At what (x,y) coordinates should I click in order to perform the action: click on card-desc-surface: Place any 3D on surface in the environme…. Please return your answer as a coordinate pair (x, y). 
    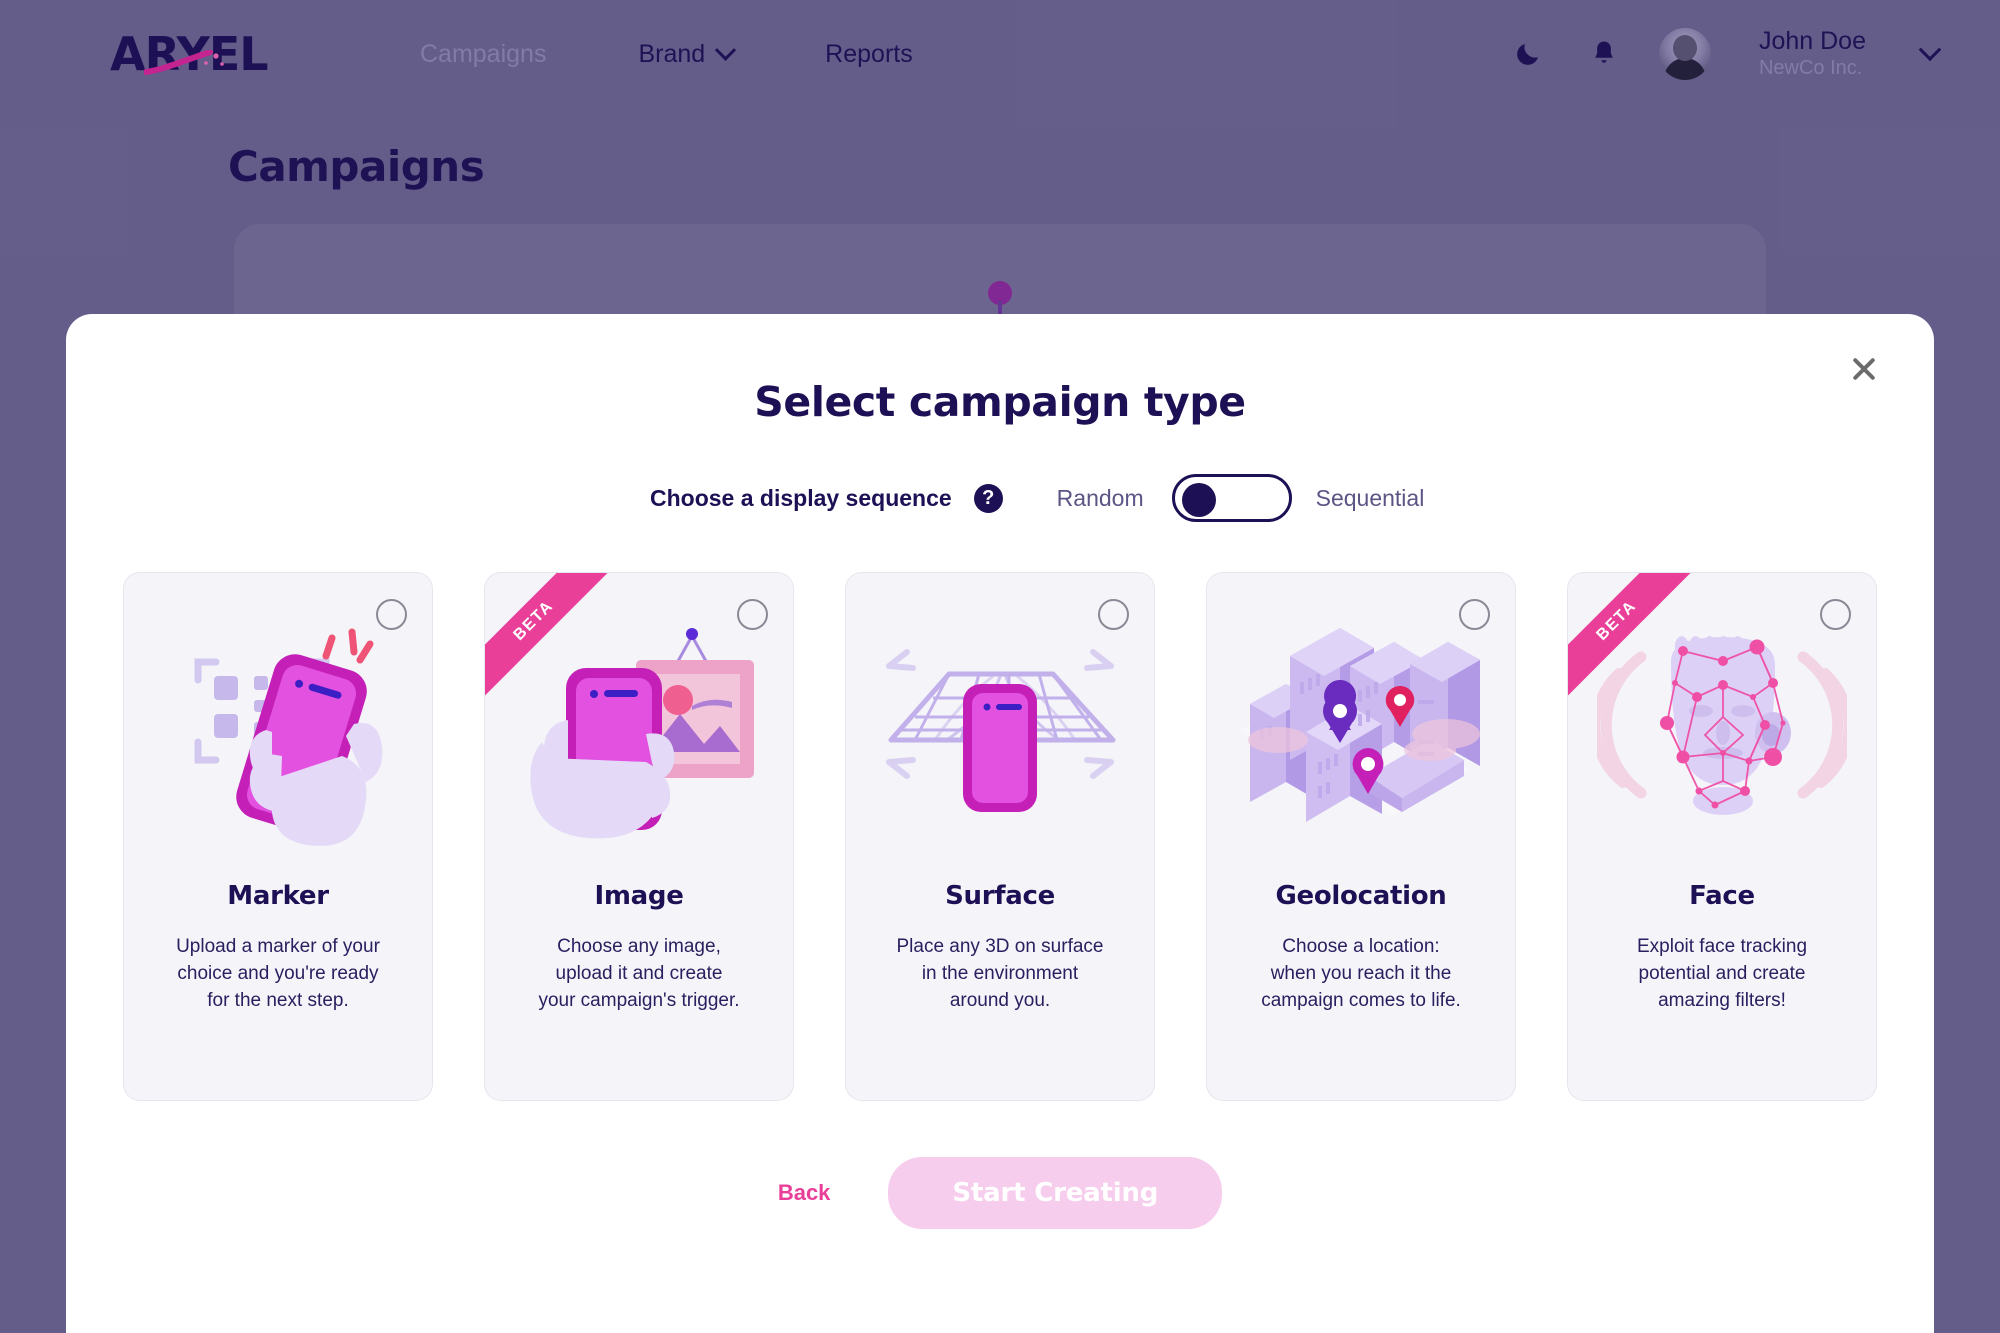
    Looking at the image, I should click on (1000, 973).